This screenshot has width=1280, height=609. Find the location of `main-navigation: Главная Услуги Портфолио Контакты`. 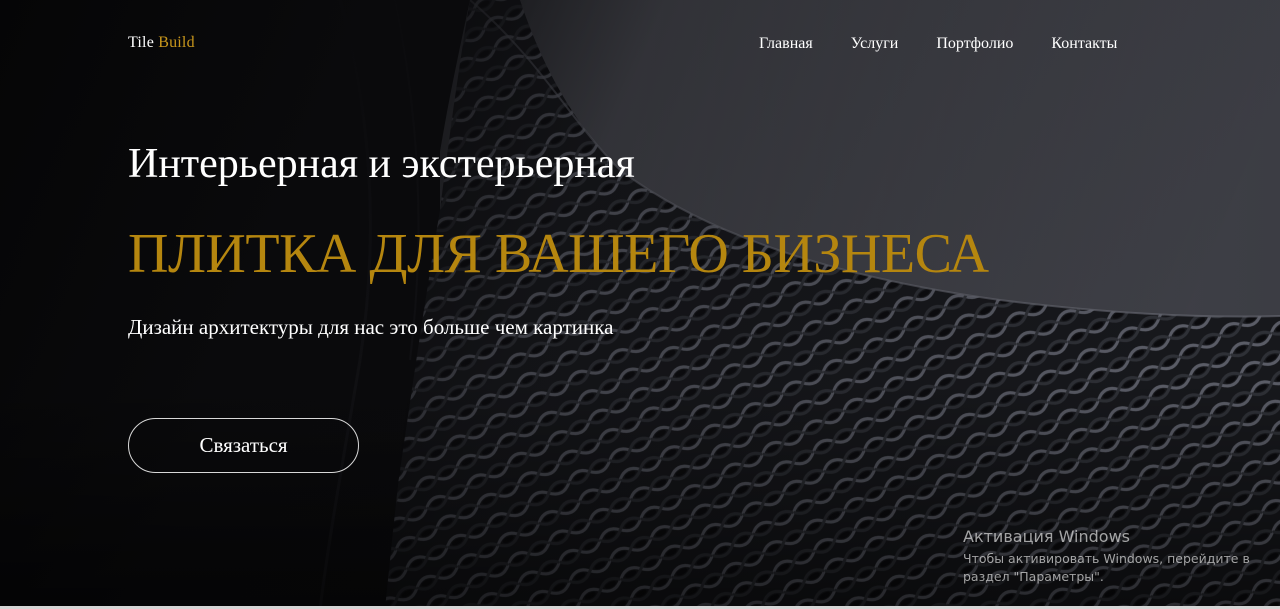

main-navigation: Главная Услуги Портфолио Контакты is located at coordinates (938, 44).